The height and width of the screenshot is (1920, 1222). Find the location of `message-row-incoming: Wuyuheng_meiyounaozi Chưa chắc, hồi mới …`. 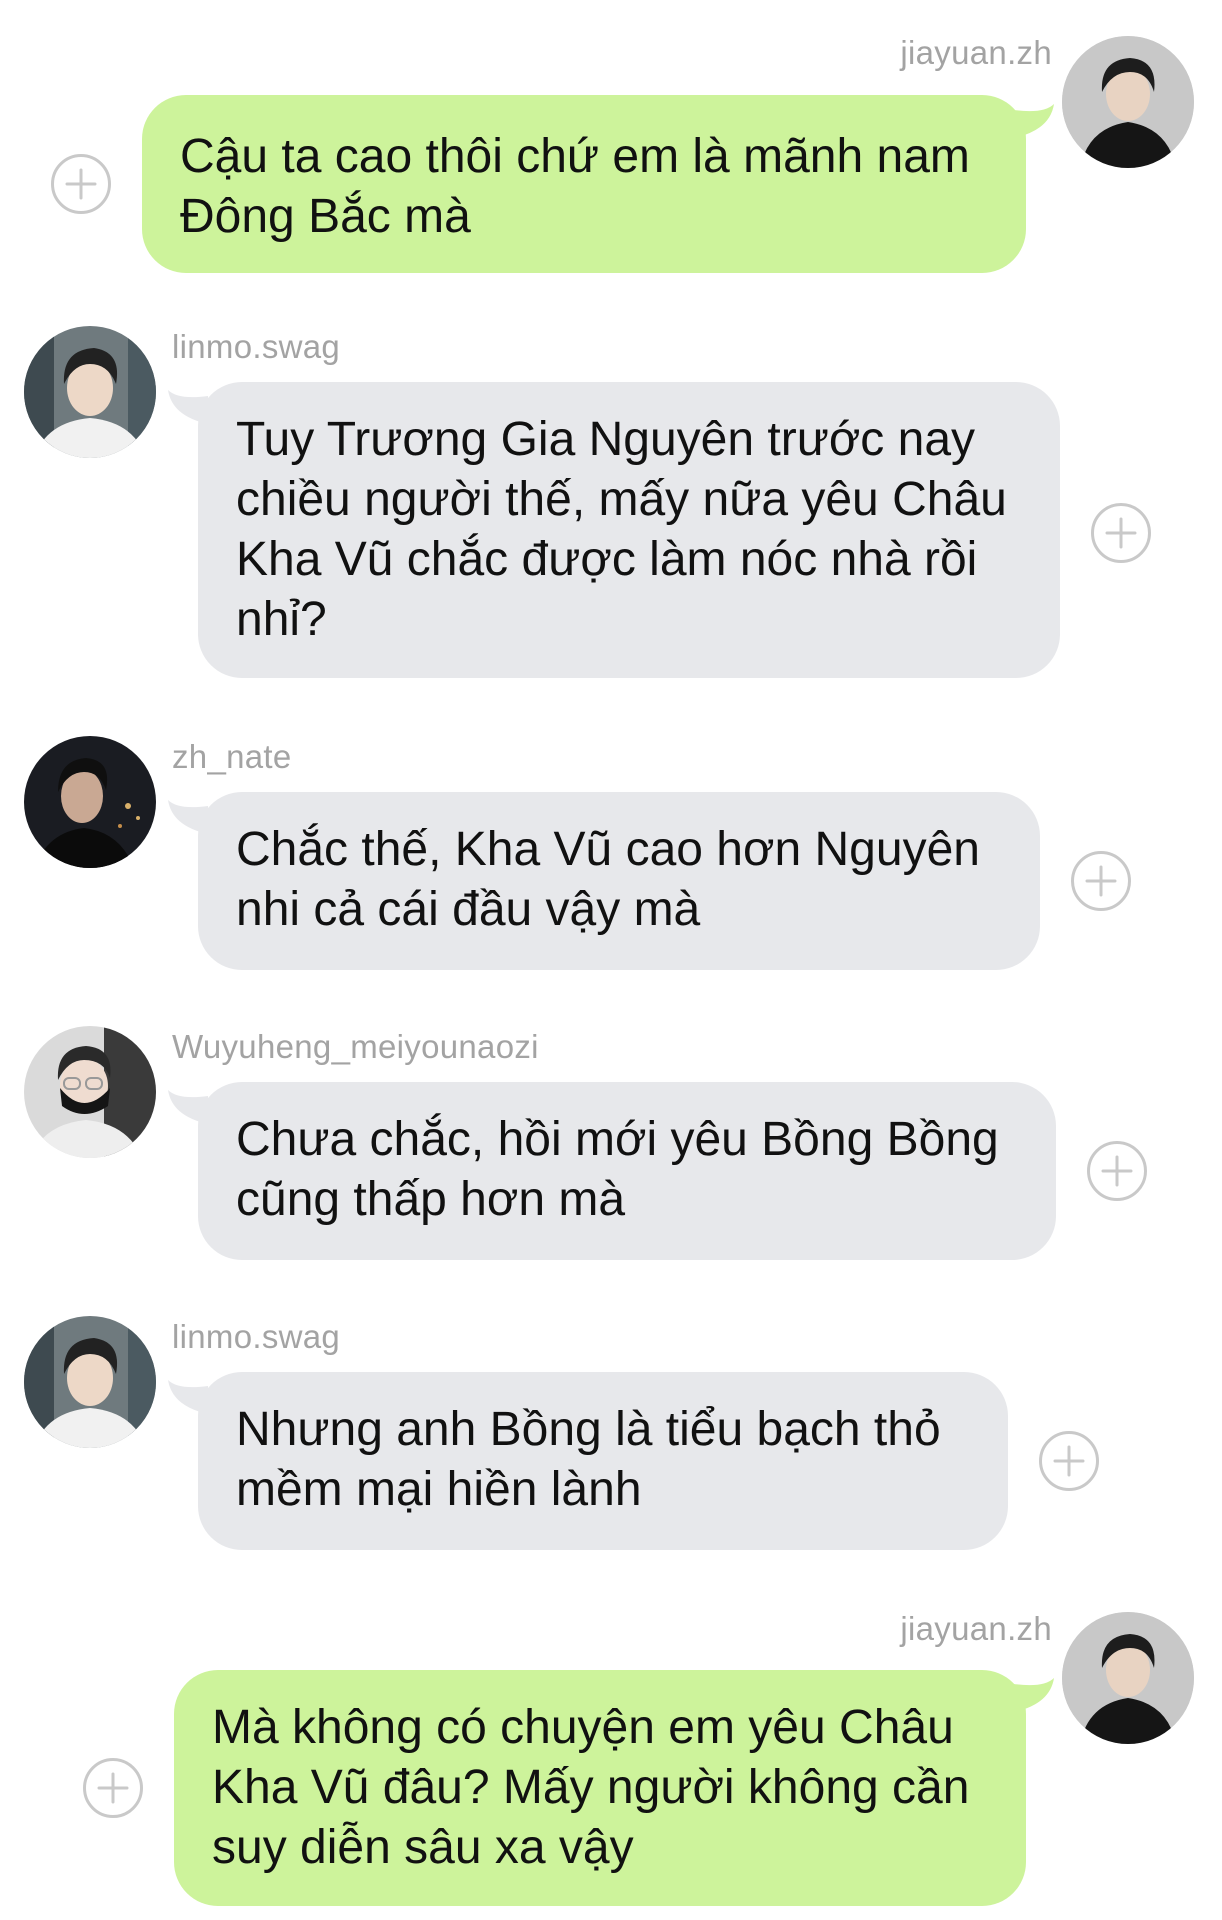

message-row-incoming: Wuyuheng_meiyounaozi Chưa chắc, hồi mới … is located at coordinates (611, 1145).